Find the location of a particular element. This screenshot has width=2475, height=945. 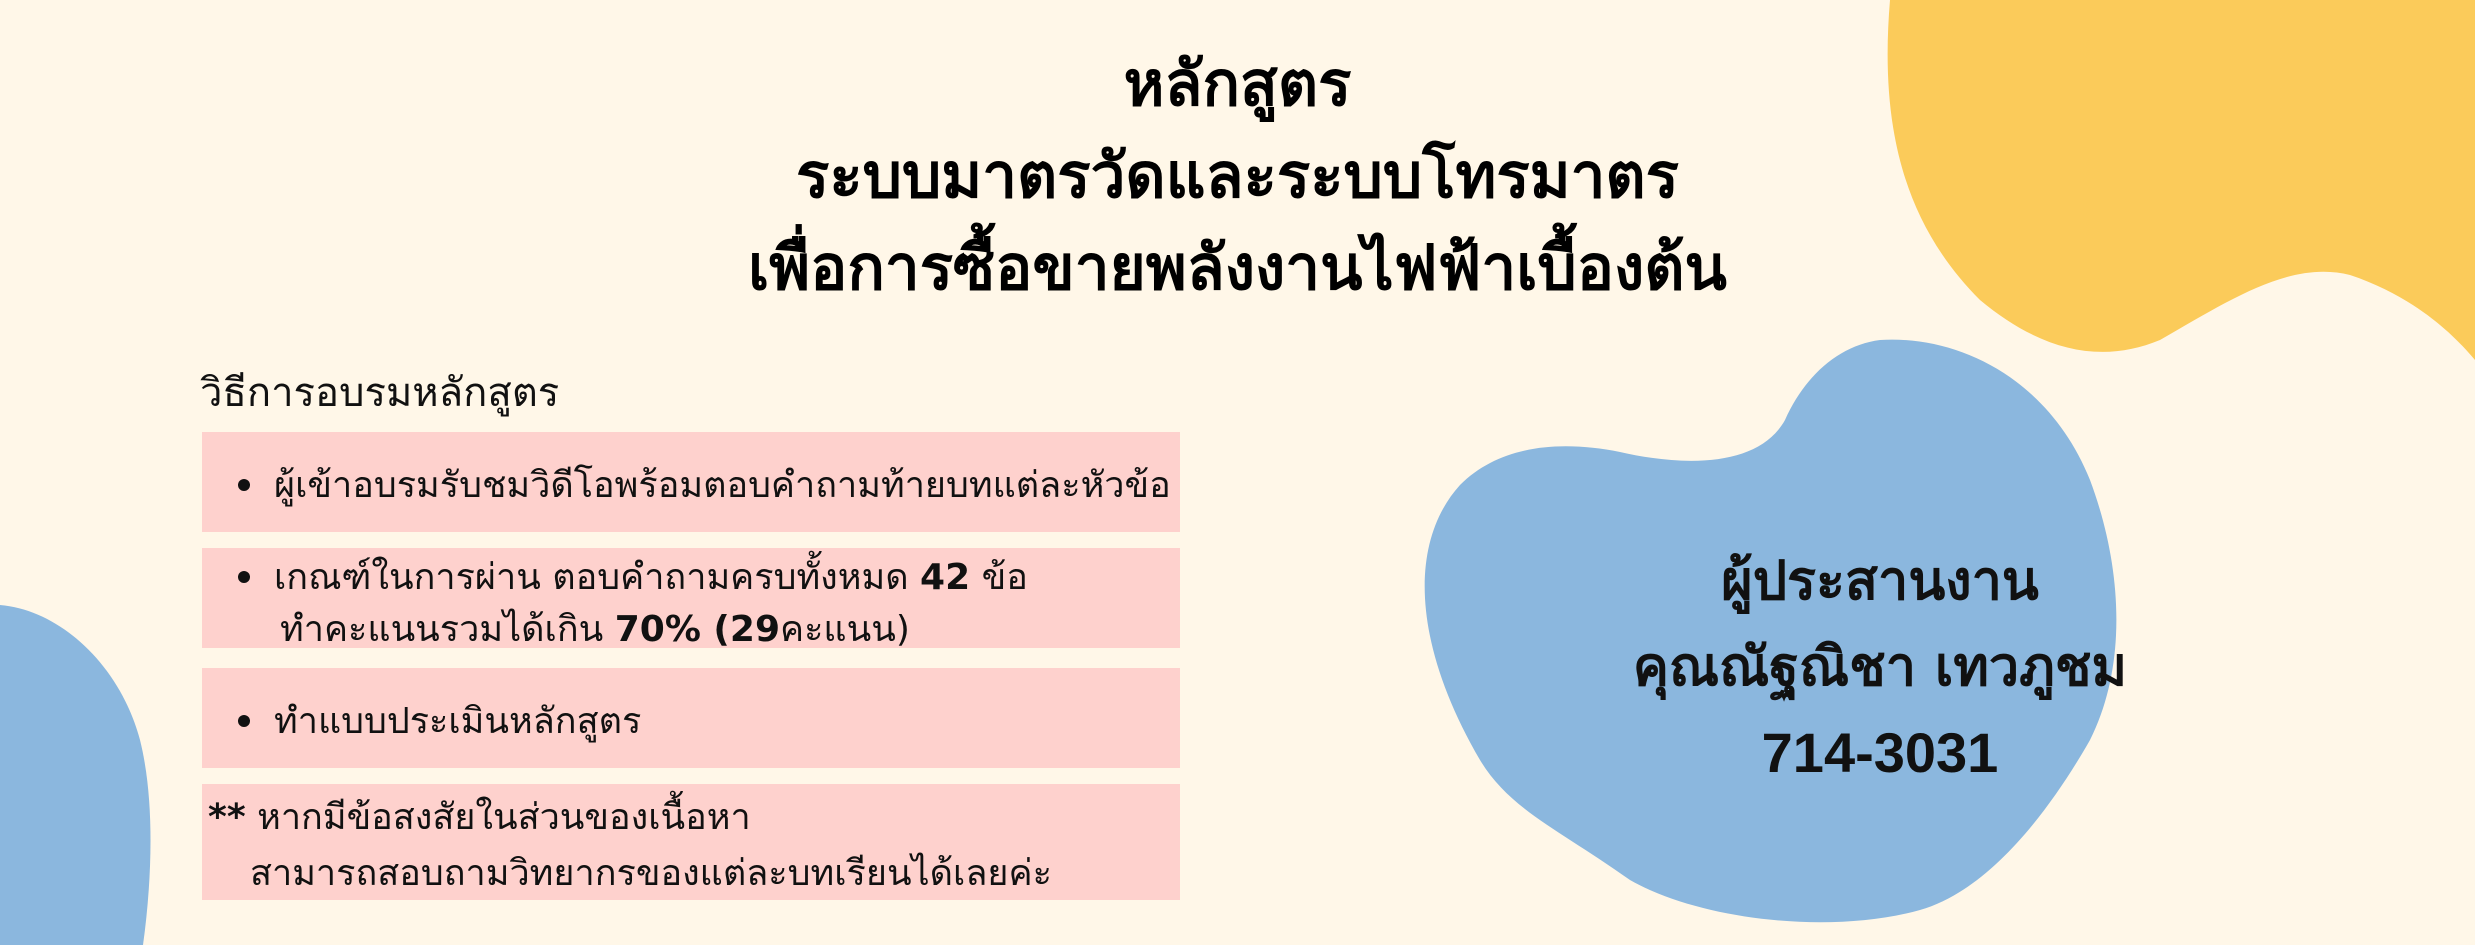

note-line-1-text: หากมีข้อสงสัยในส่วนของเนื้อหา is located at coordinates (498, 817).